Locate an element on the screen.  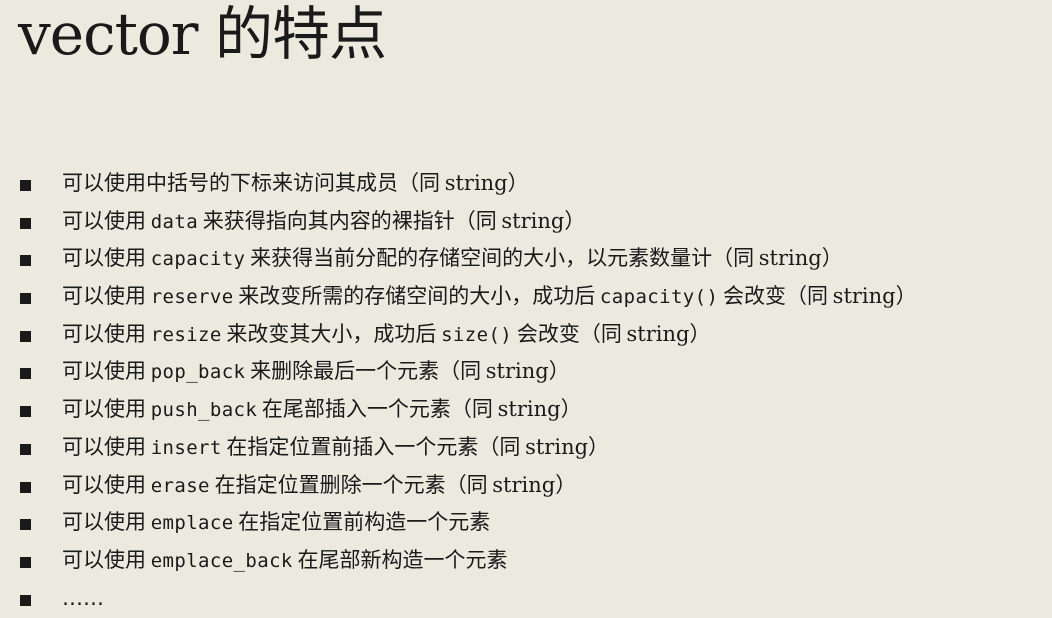
code-term: resize is located at coordinates (186, 334).